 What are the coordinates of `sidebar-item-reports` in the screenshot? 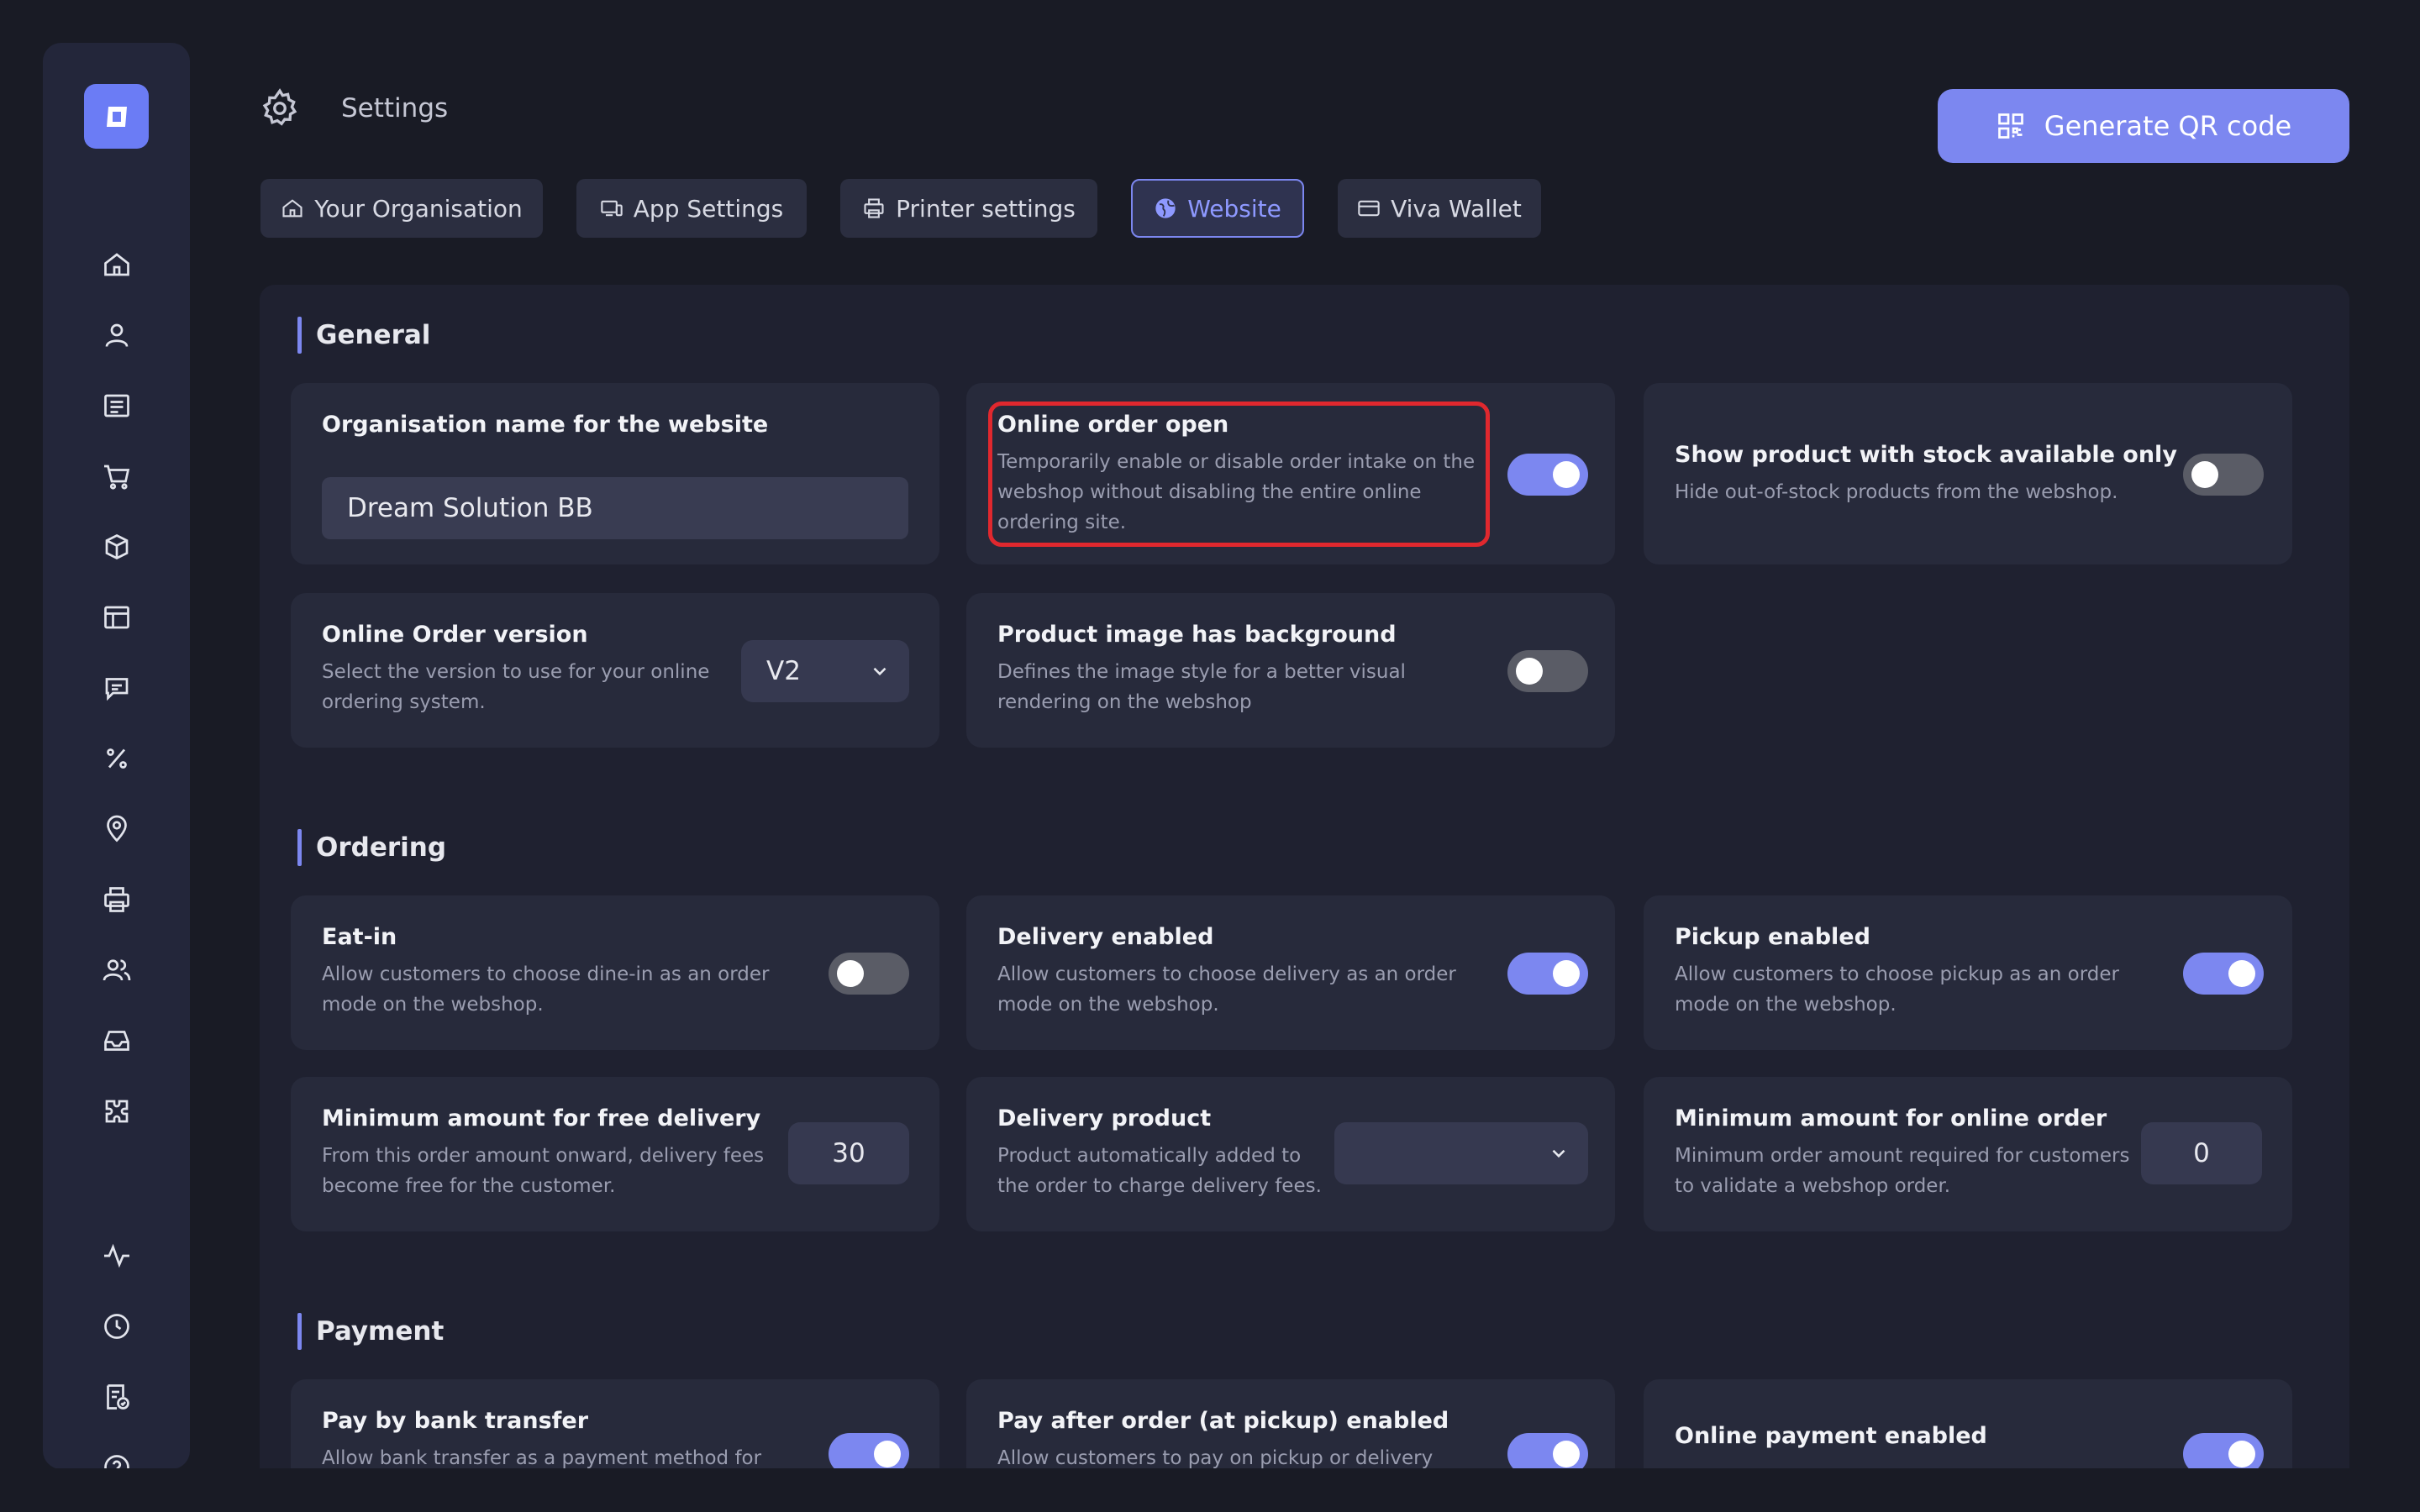 It's located at (117, 1397).